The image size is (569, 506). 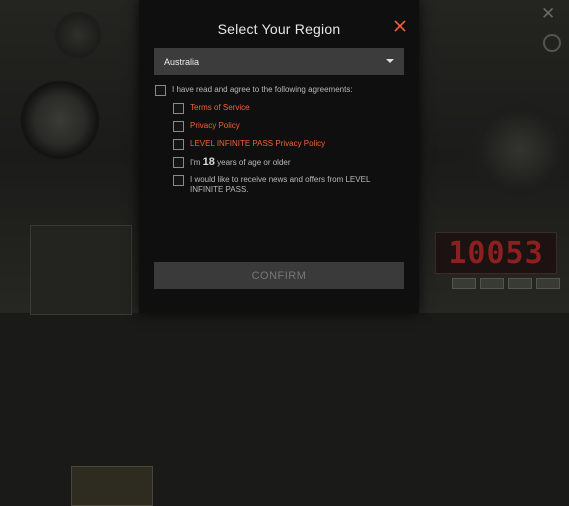 What do you see at coordinates (548, 13) in the screenshot?
I see `background-close-icon: ✕` at bounding box center [548, 13].